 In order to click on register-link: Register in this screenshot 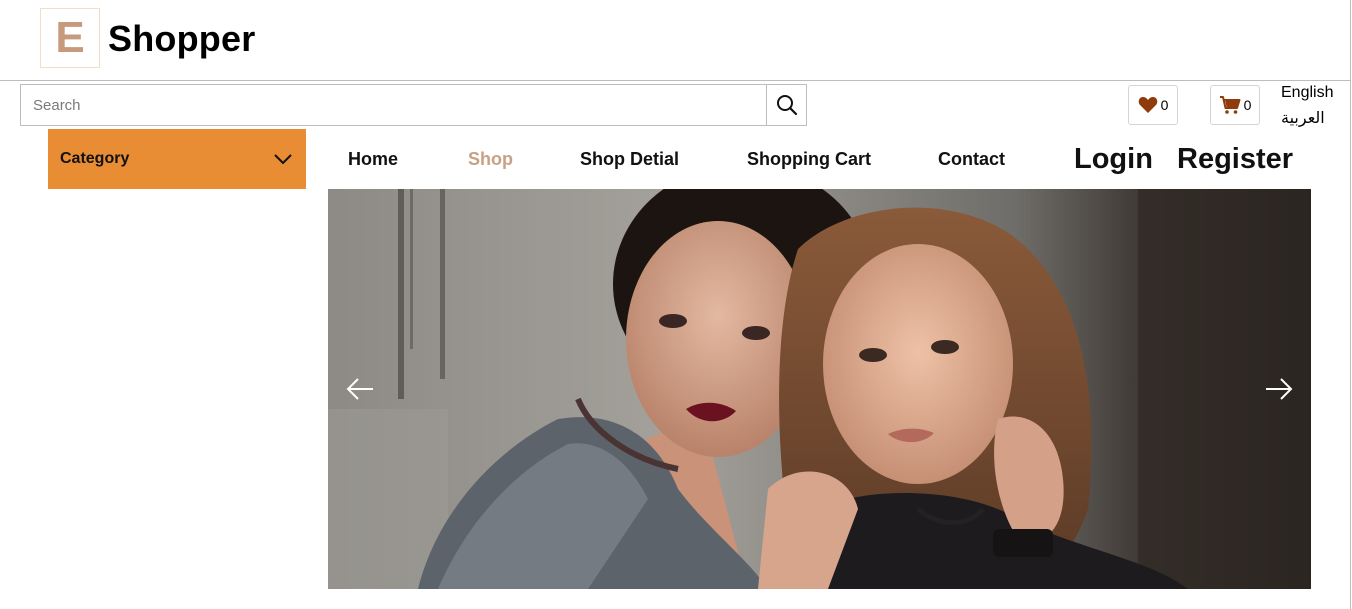, I will do `click(1235, 159)`.